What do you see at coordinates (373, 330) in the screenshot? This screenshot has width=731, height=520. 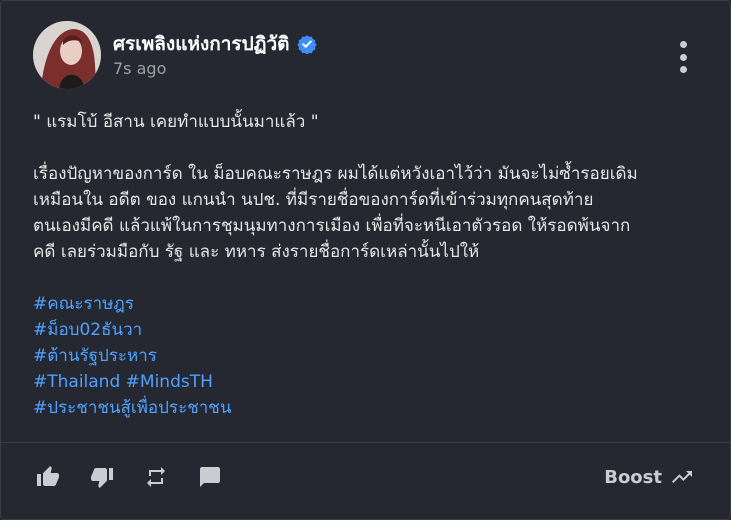 I see `hashtag-link: #ม็อบ02ธันวา` at bounding box center [373, 330].